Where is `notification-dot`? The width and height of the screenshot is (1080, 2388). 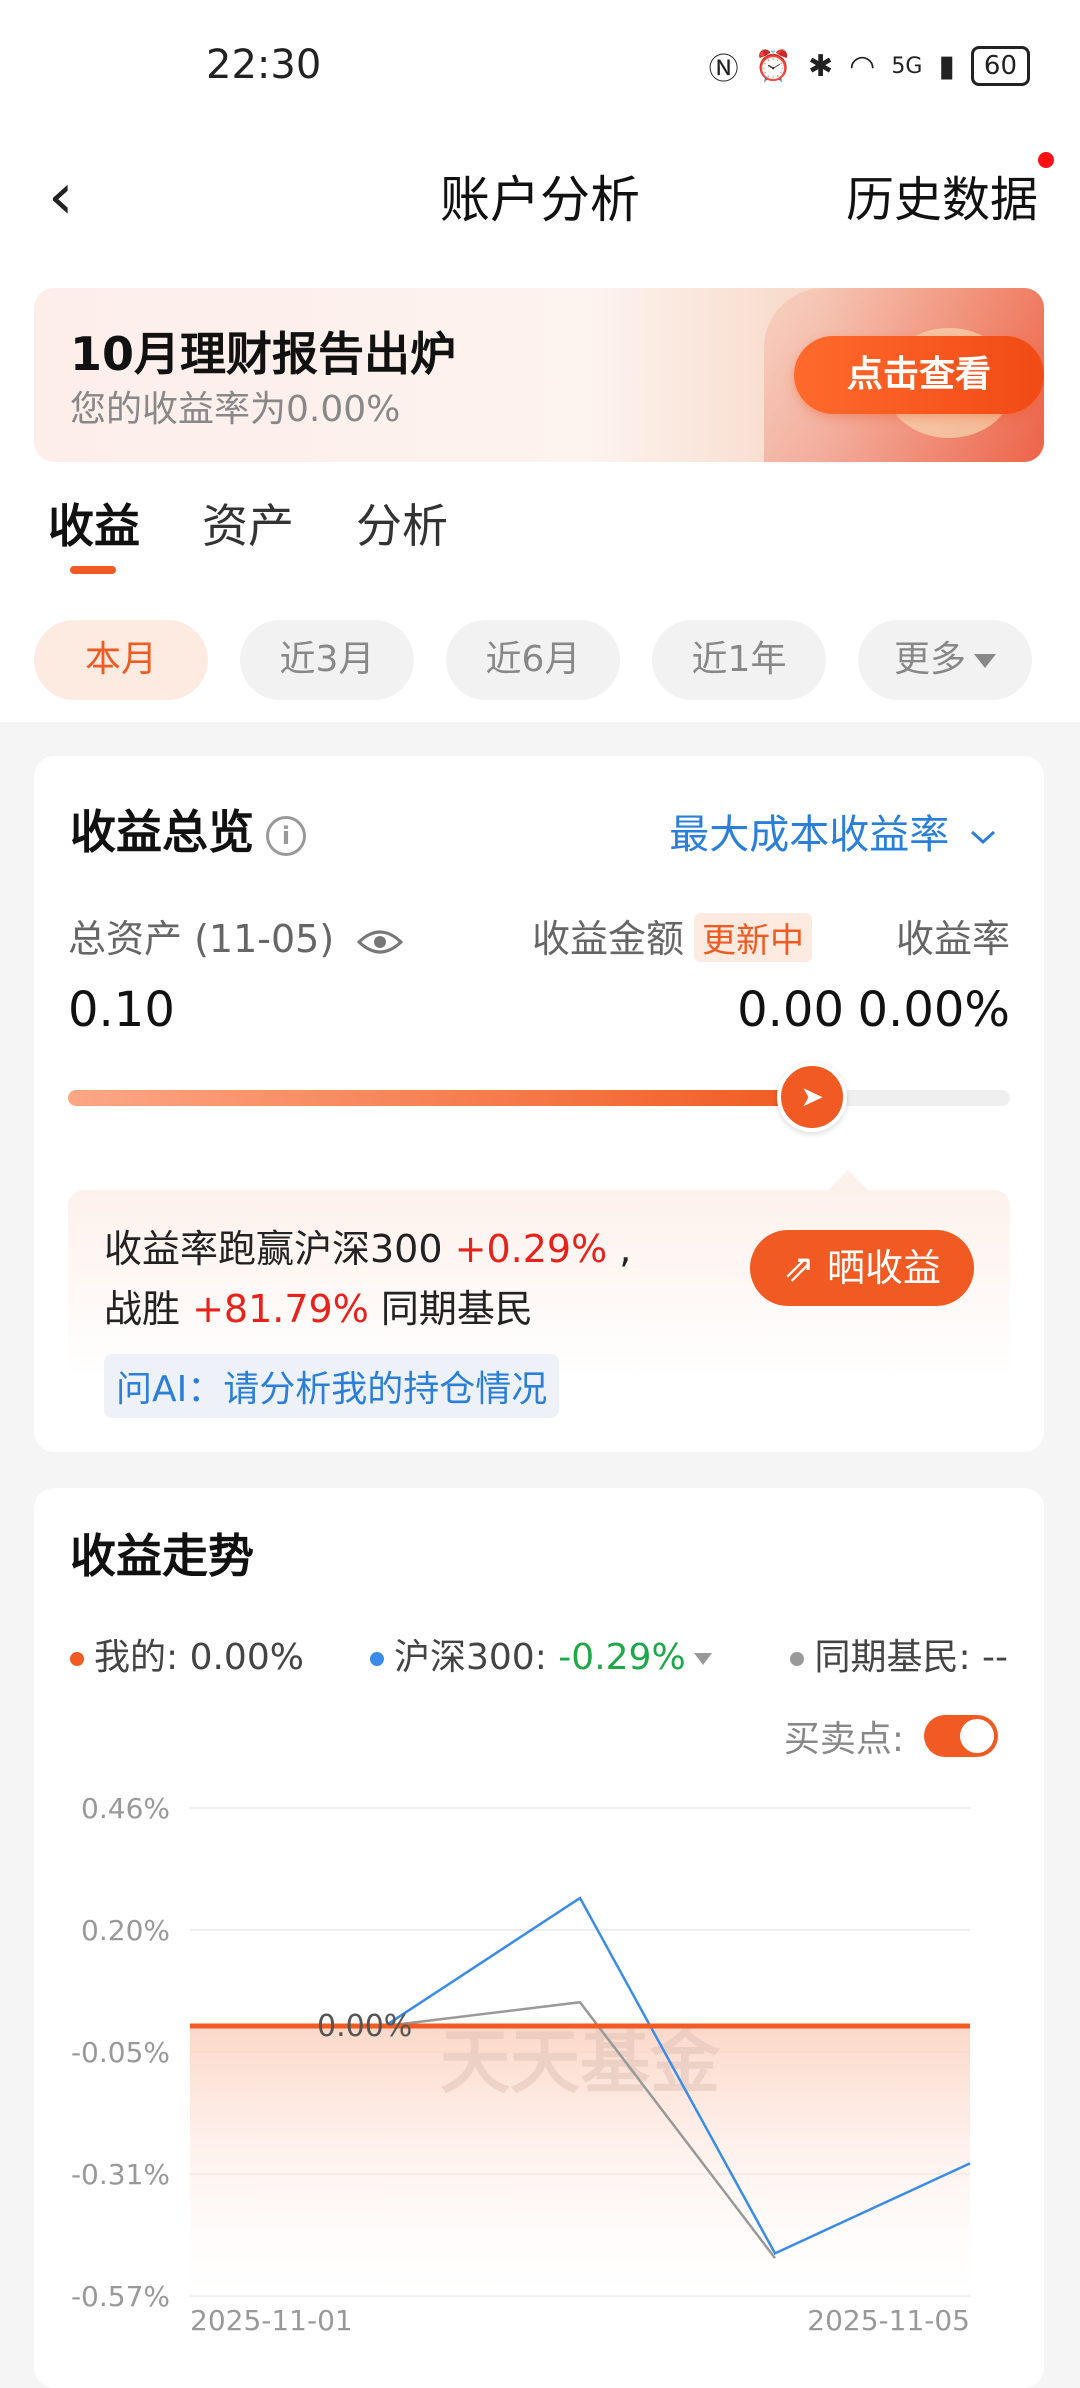 notification-dot is located at coordinates (1046, 160).